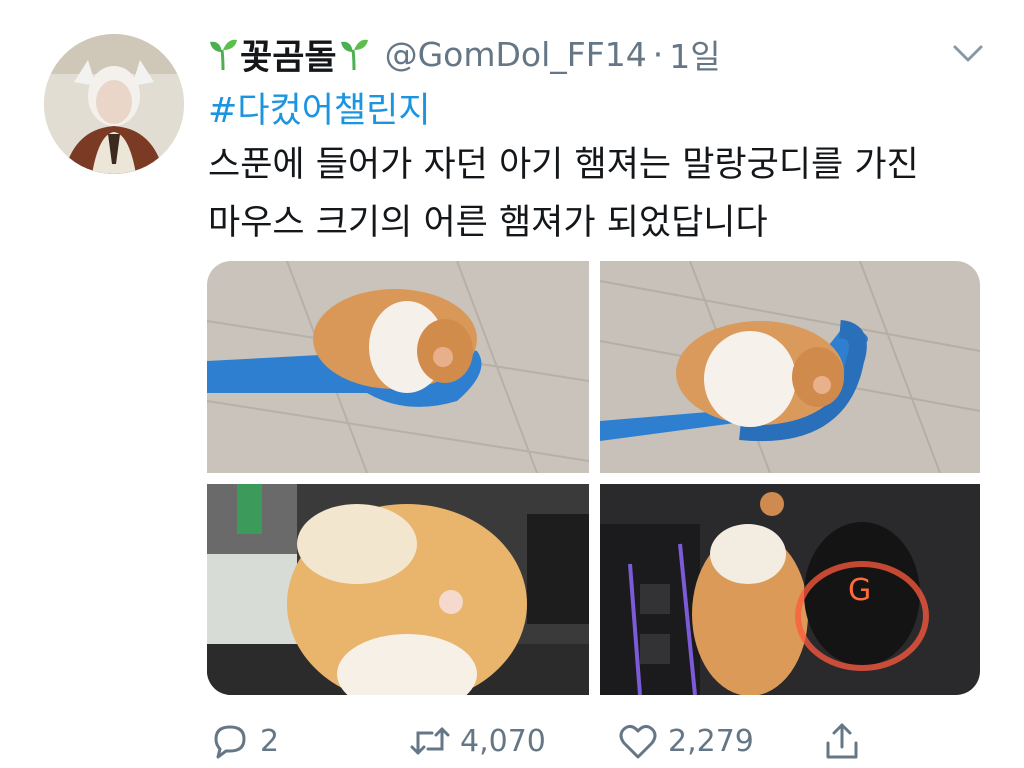  Describe the element at coordinates (790, 589) in the screenshot. I see `photo-hamster-mouse: G` at that location.